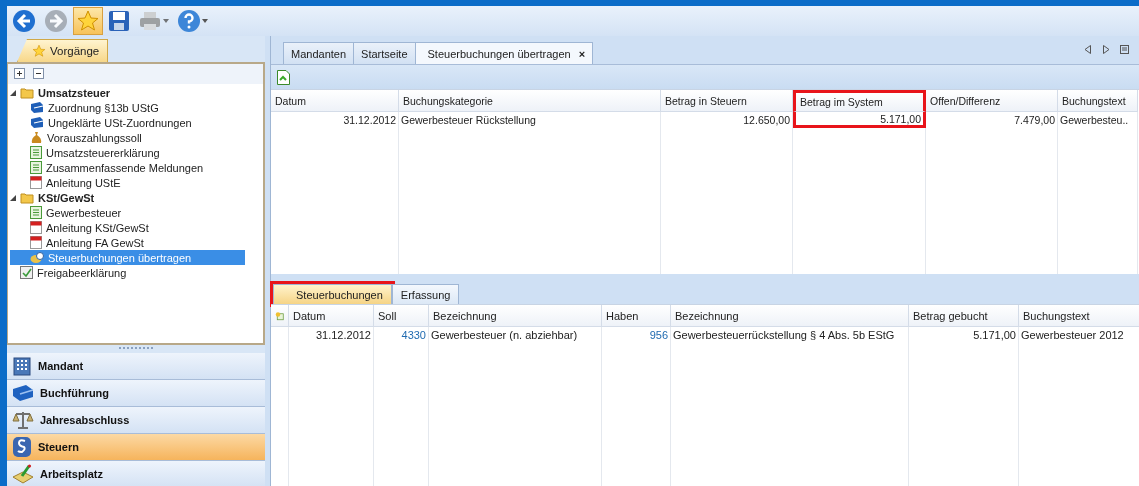  What do you see at coordinates (530, 101) in the screenshot?
I see `column-header: Buchungskategorie` at bounding box center [530, 101].